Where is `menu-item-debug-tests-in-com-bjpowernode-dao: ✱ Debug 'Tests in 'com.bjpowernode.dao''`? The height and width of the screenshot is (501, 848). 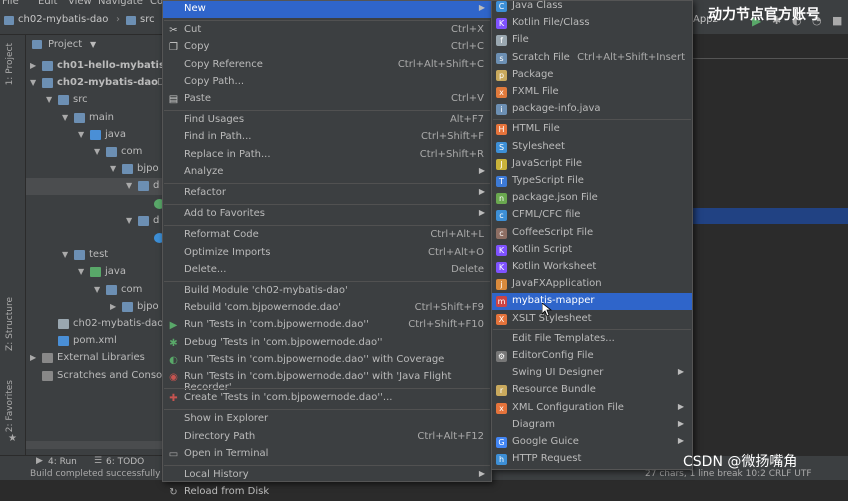 menu-item-debug-tests-in-com-bjpowernode-dao: ✱ Debug 'Tests in 'com.bjpowernode.dao'' is located at coordinates (327, 343).